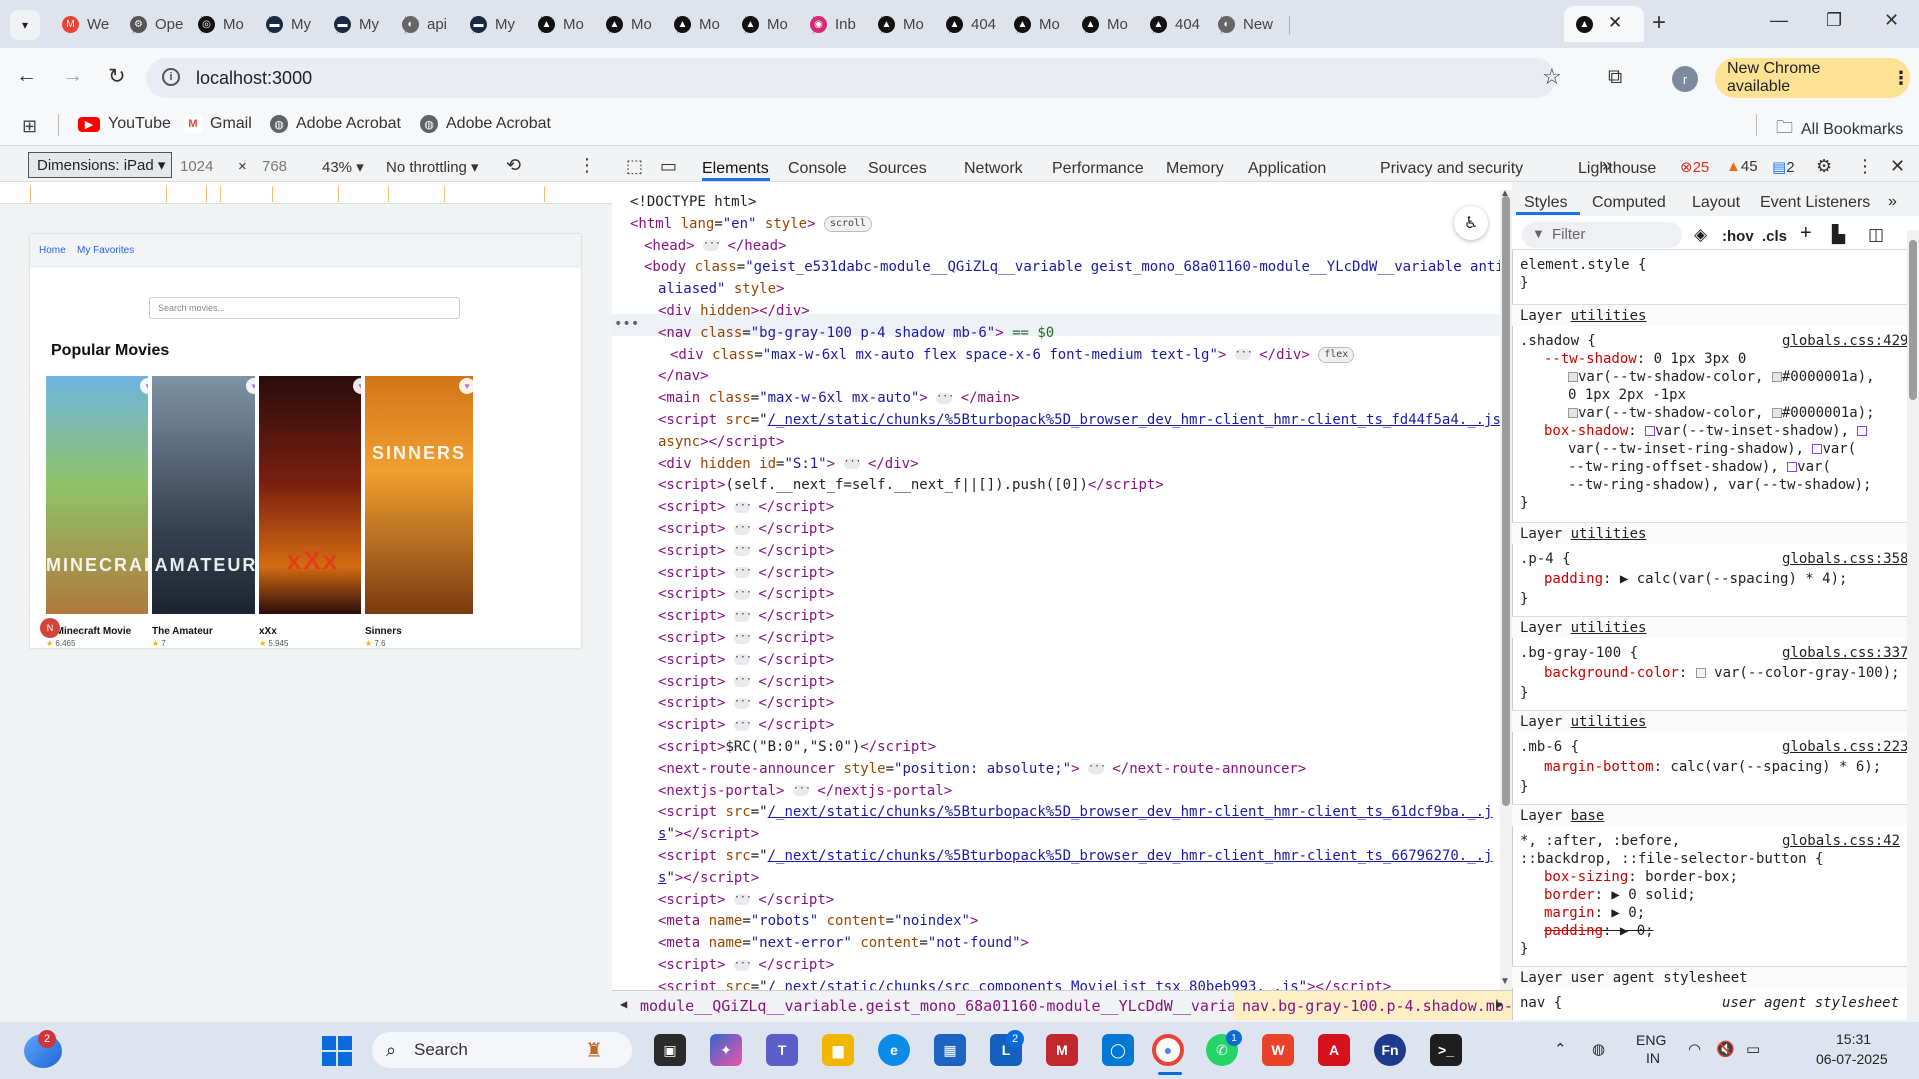 Image resolution: width=1919 pixels, height=1079 pixels. I want to click on active-tab: ▲, so click(1604, 24).